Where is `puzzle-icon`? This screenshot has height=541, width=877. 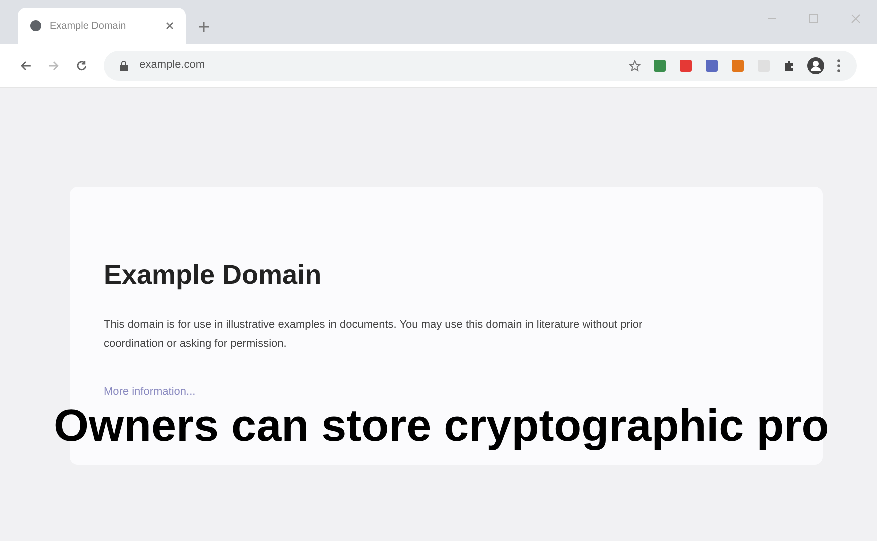
puzzle-icon is located at coordinates (789, 66).